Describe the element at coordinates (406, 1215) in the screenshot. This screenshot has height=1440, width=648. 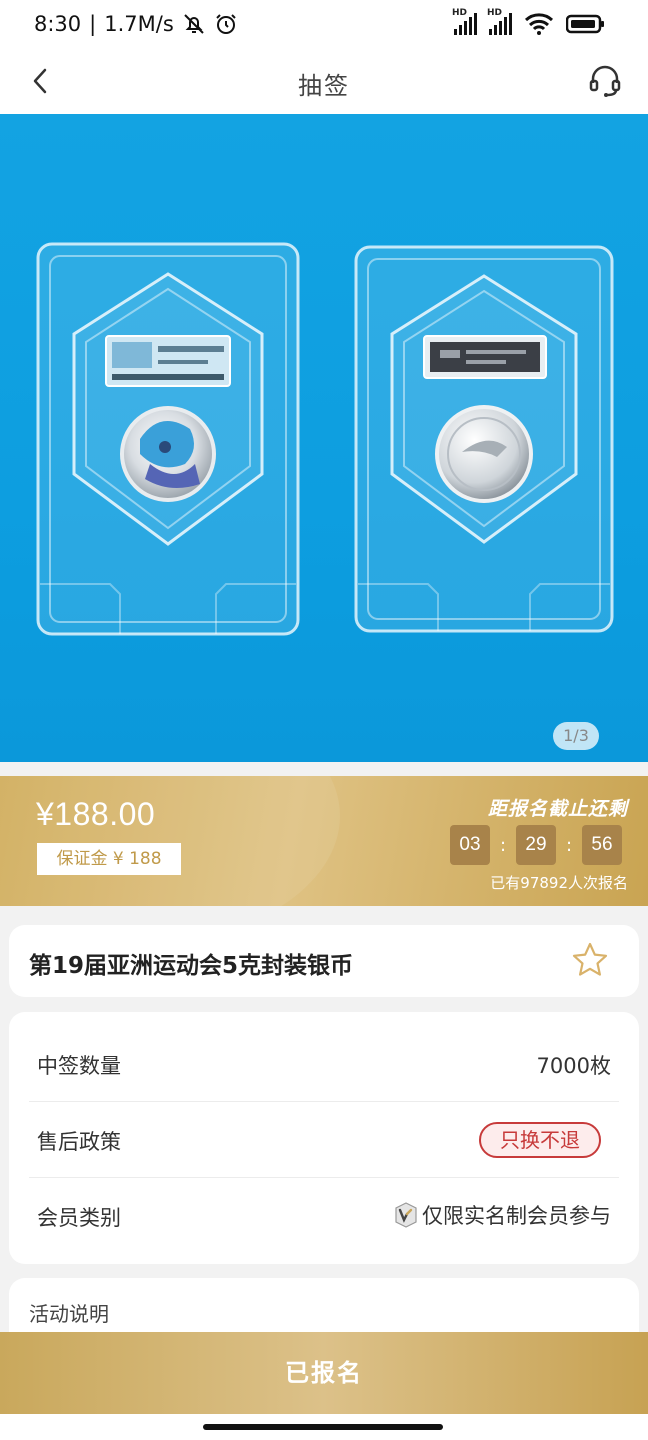
I see `verified-member-icon` at that location.